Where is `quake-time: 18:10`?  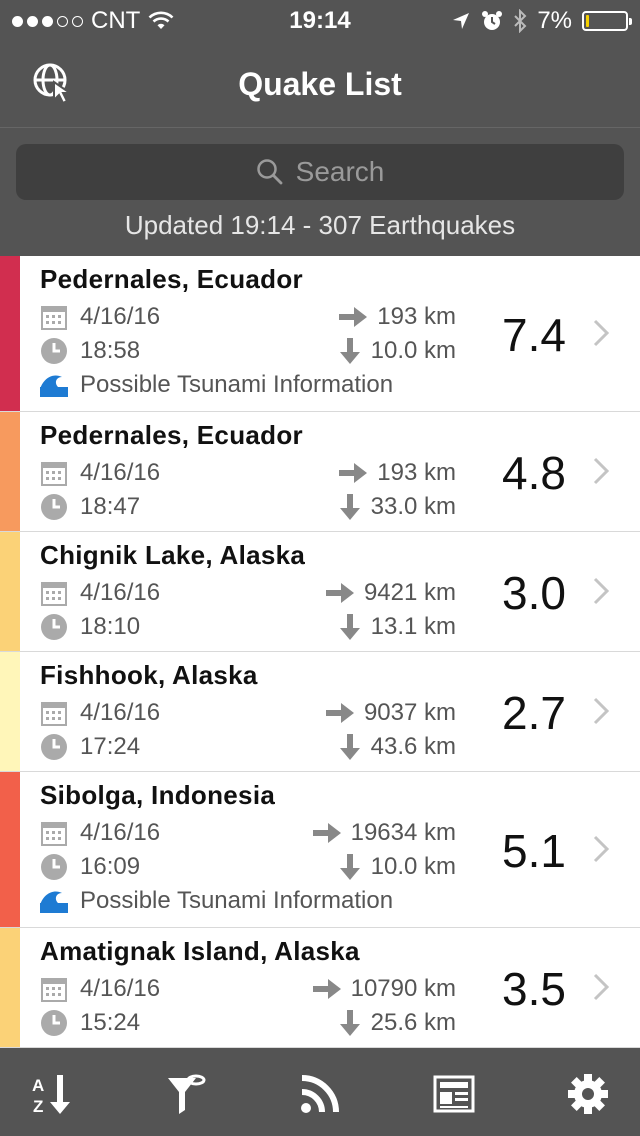
quake-time: 18:10 is located at coordinates (110, 626).